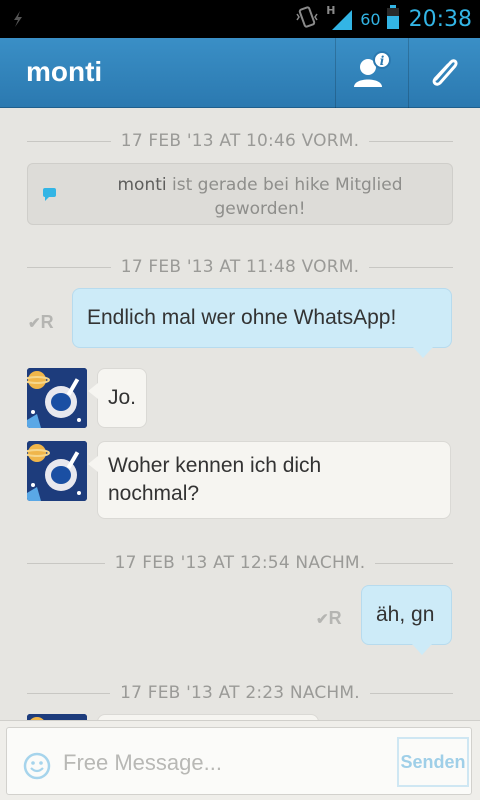 The height and width of the screenshot is (800, 480). I want to click on message-text: äh, gn, so click(405, 614).